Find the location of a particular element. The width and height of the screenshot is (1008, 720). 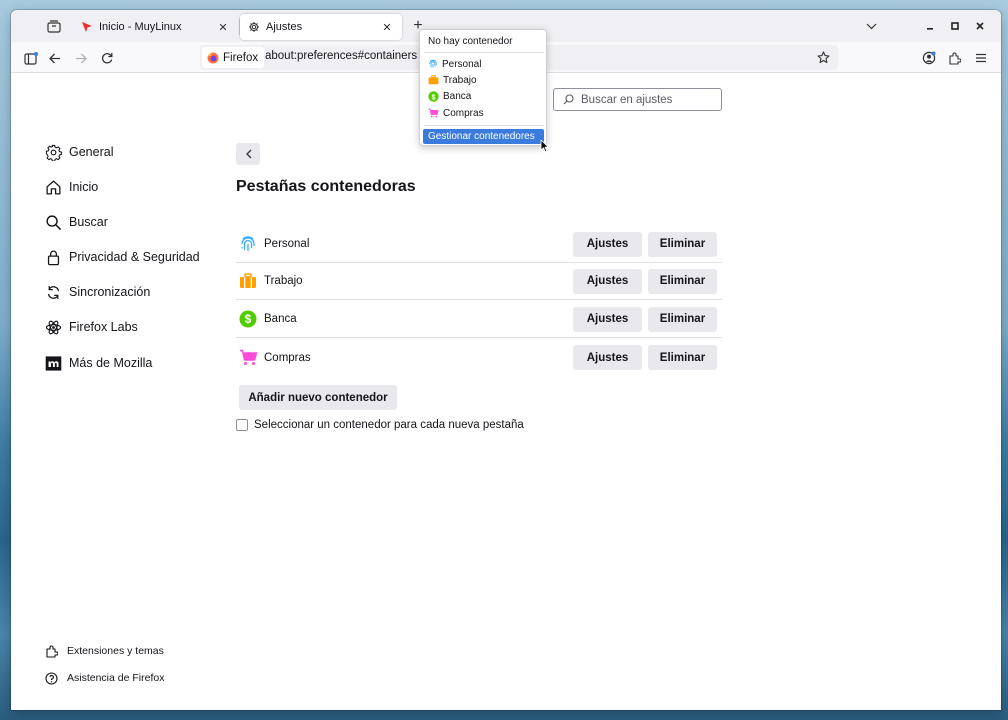

menu-item-banca: $ Banca is located at coordinates (449, 96).